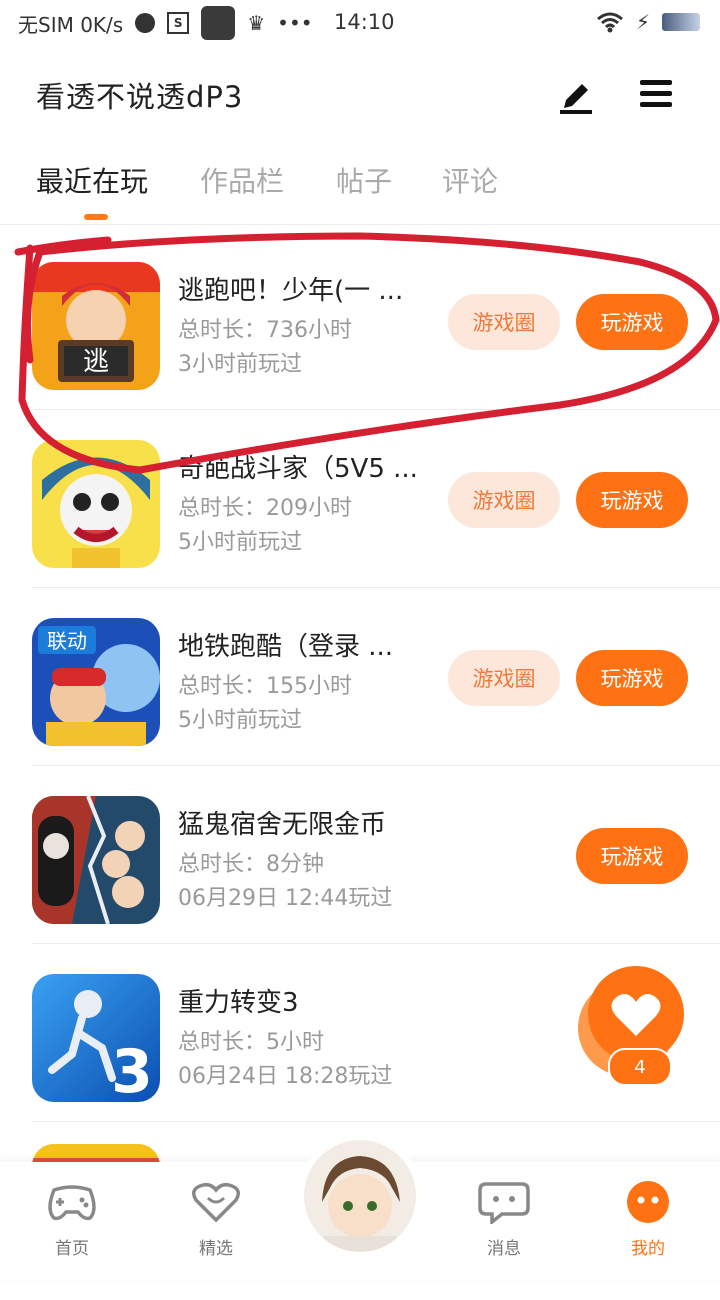  Describe the element at coordinates (242, 180) in the screenshot. I see `tab-works: 作品栏` at that location.